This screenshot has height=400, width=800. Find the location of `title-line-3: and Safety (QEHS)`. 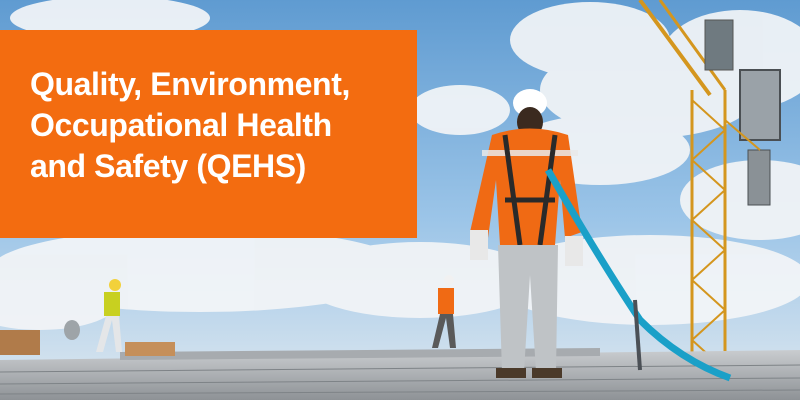

title-line-3: and Safety (QEHS) is located at coordinates (168, 166).